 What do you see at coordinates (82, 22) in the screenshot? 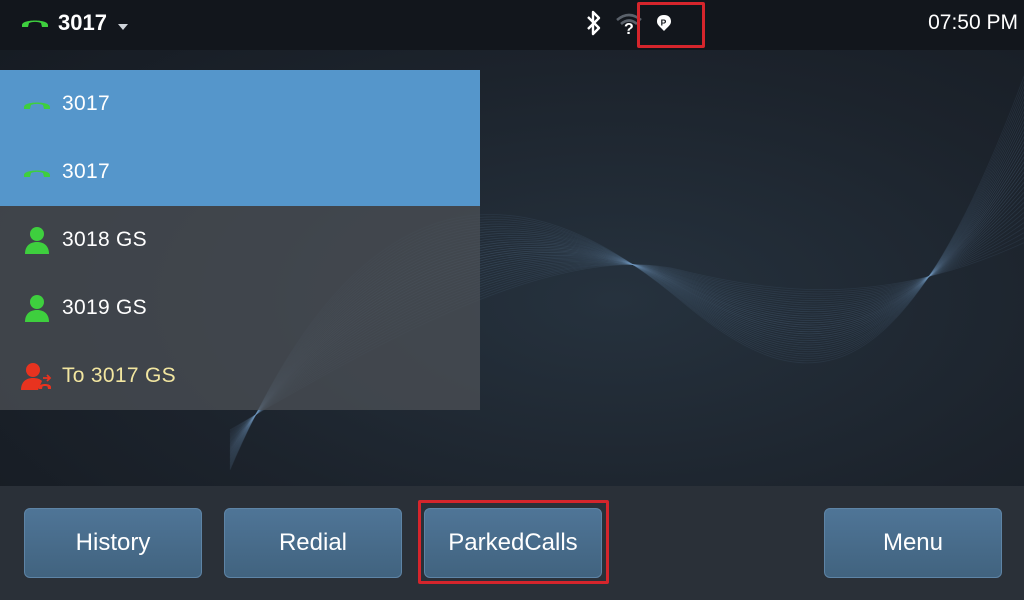
I see `account-label: 3017` at bounding box center [82, 22].